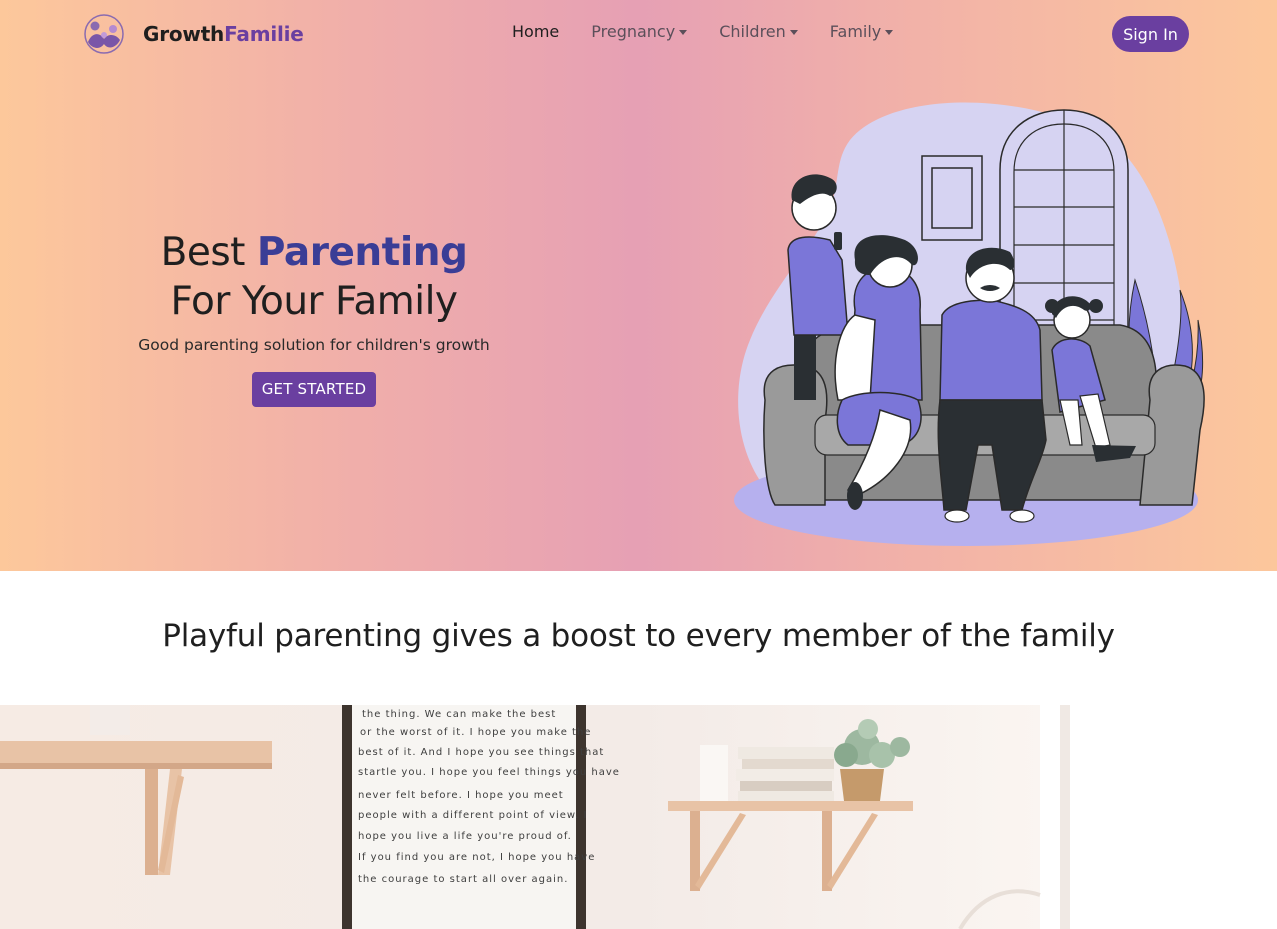  I want to click on nav-dropdown-pregnancy: Pregnancy, so click(639, 31).